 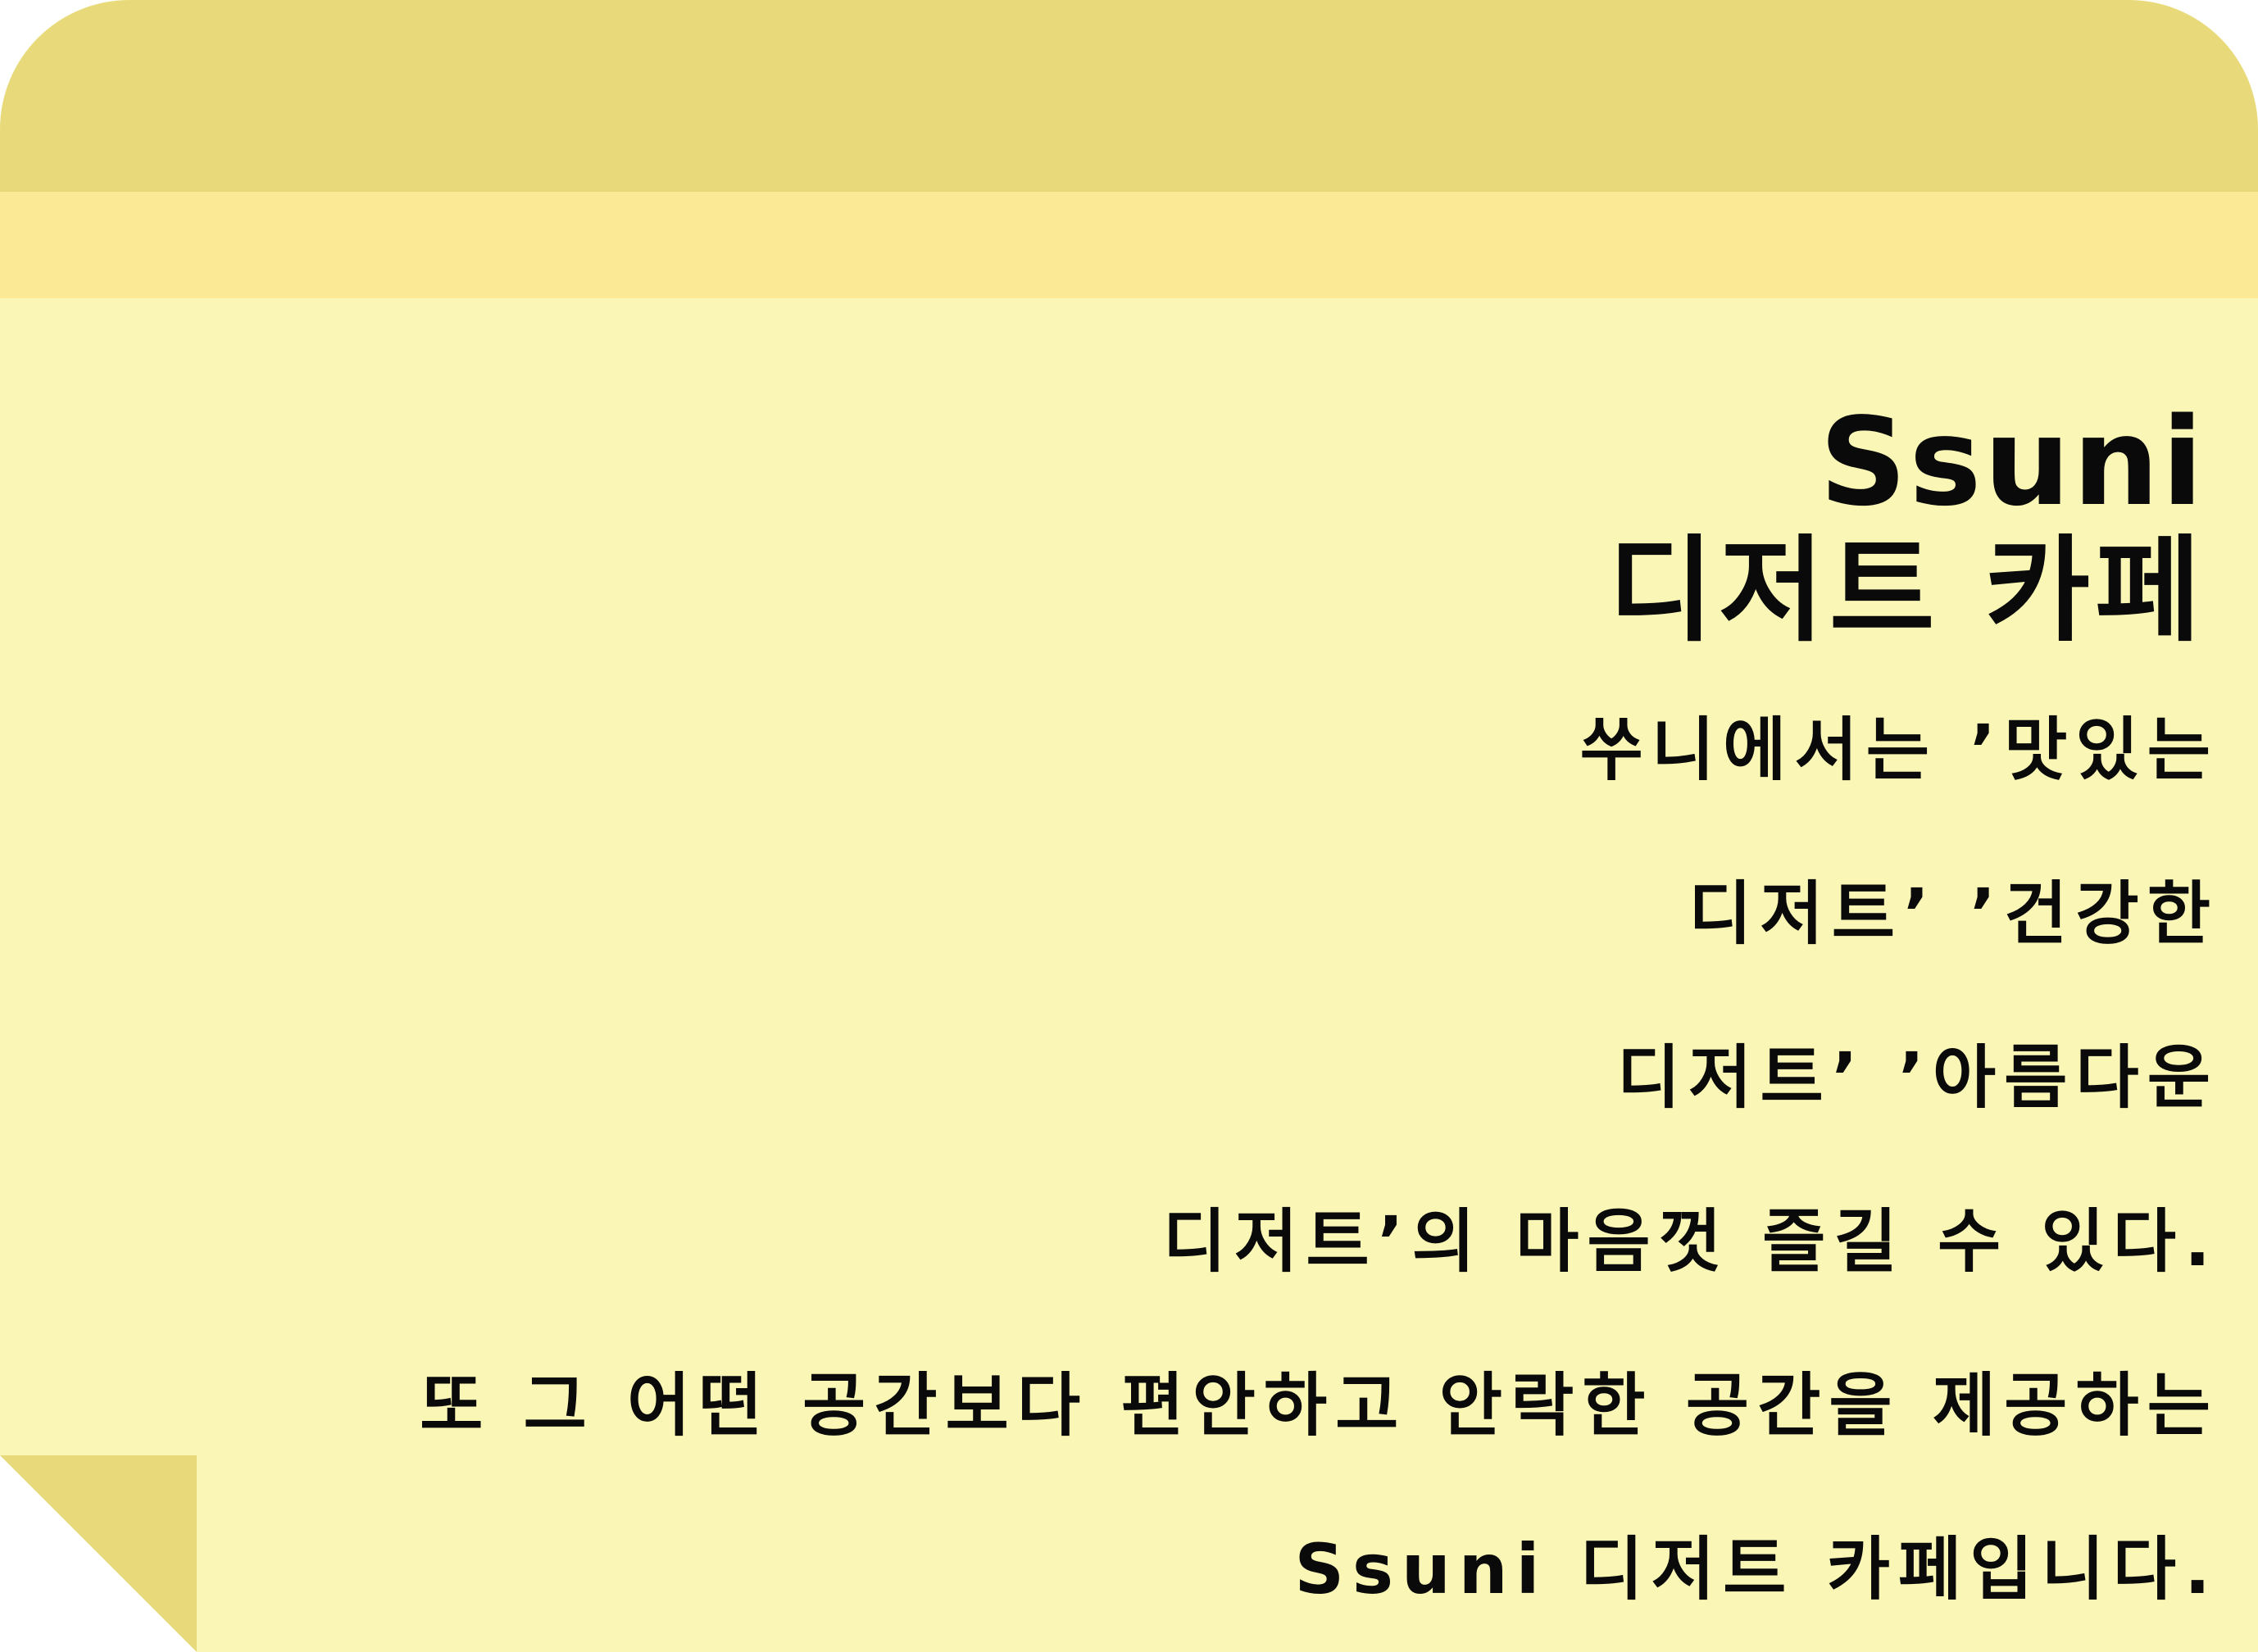 I want to click on title-brand: Ssuni, so click(x=2012, y=463).